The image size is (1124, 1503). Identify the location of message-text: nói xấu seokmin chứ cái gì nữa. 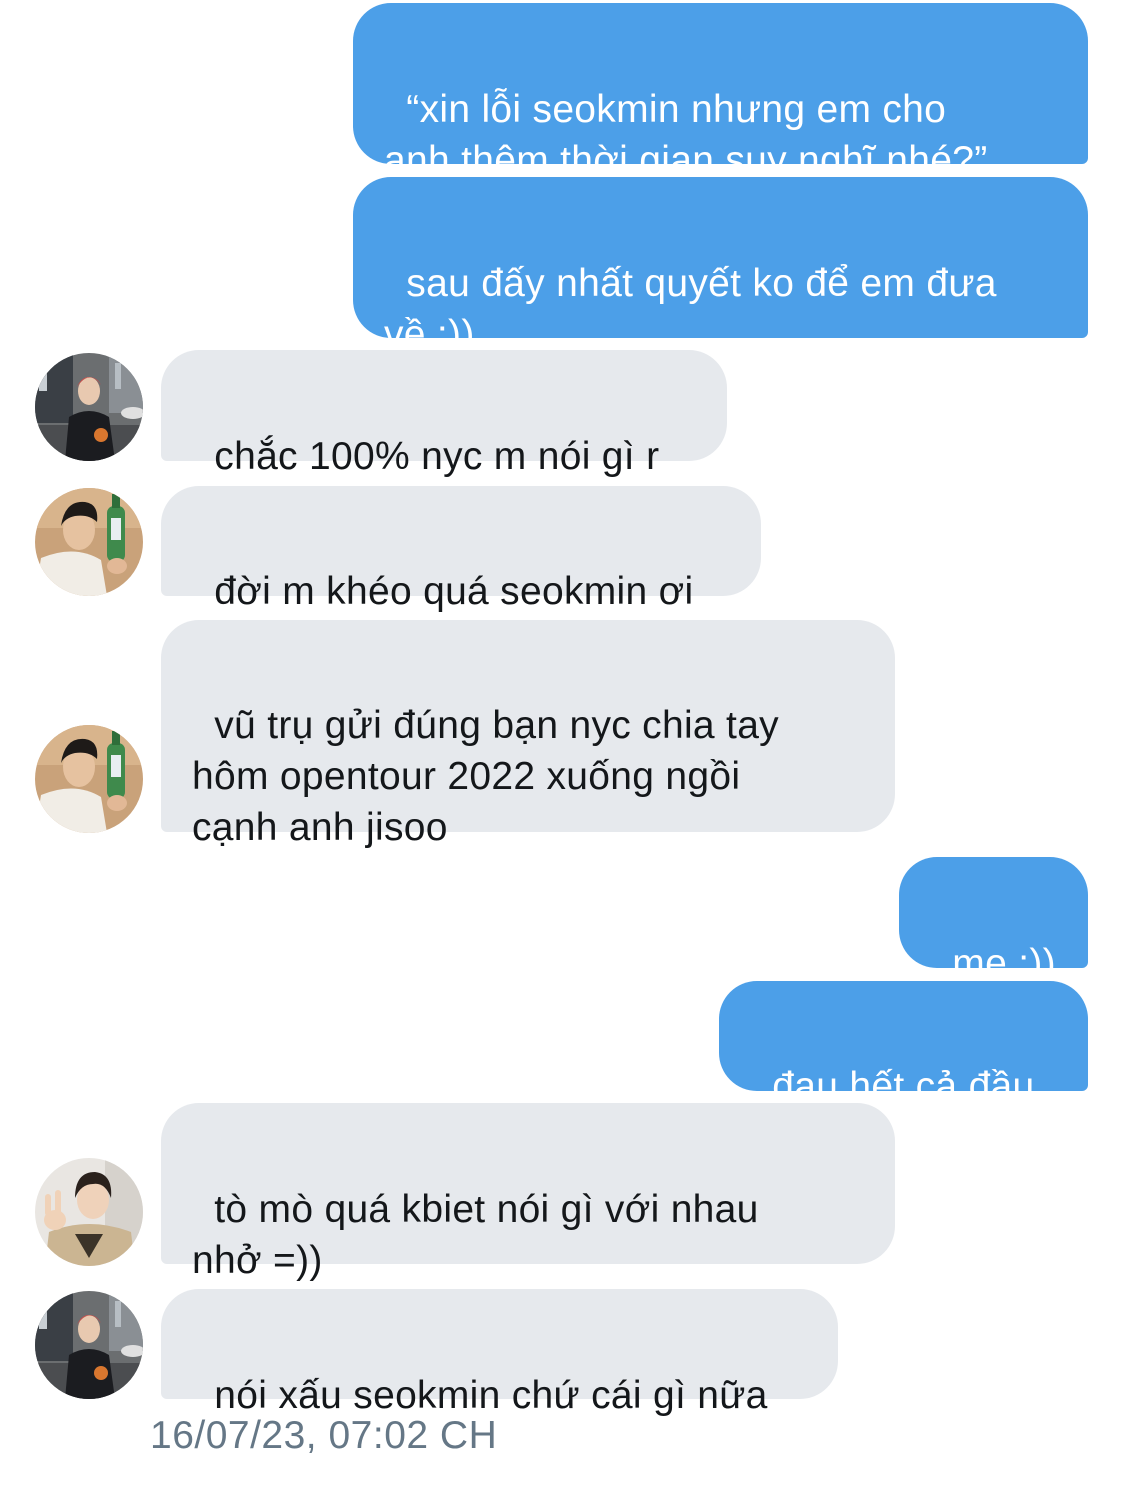
(491, 1395).